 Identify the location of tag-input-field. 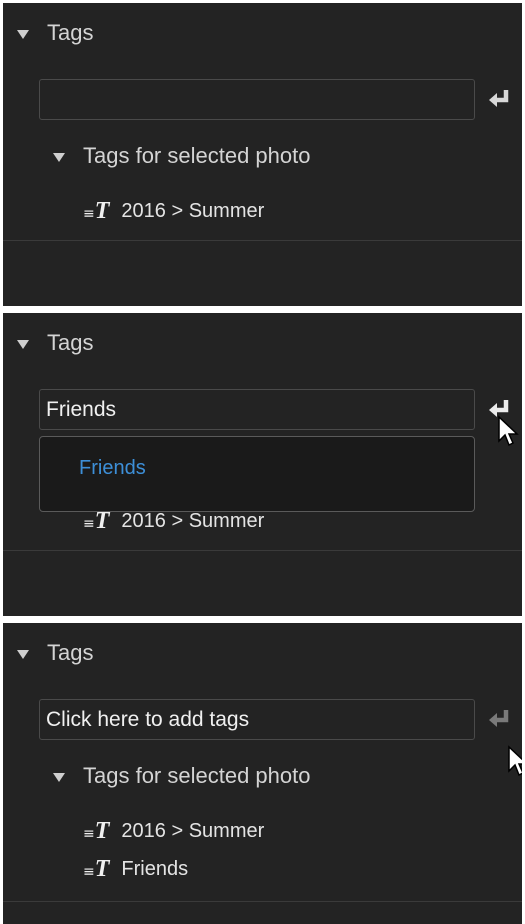
(257, 99).